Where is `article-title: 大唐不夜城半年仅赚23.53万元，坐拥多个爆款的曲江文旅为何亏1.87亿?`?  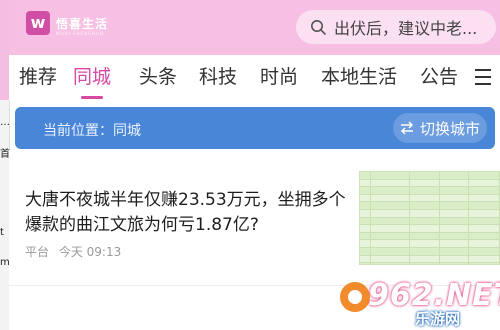
article-title: 大唐不夜城半年仅赚23.53万元，坐拥多个爆款的曲江文旅为何亏1.87亿? is located at coordinates (187, 213).